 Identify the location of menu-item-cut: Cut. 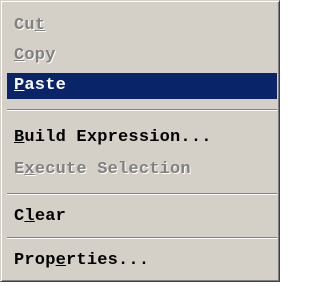
(142, 26).